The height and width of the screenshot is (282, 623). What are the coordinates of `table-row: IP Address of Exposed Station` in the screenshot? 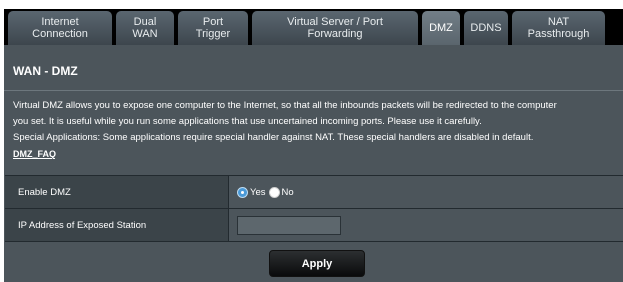 It's located at (314, 225).